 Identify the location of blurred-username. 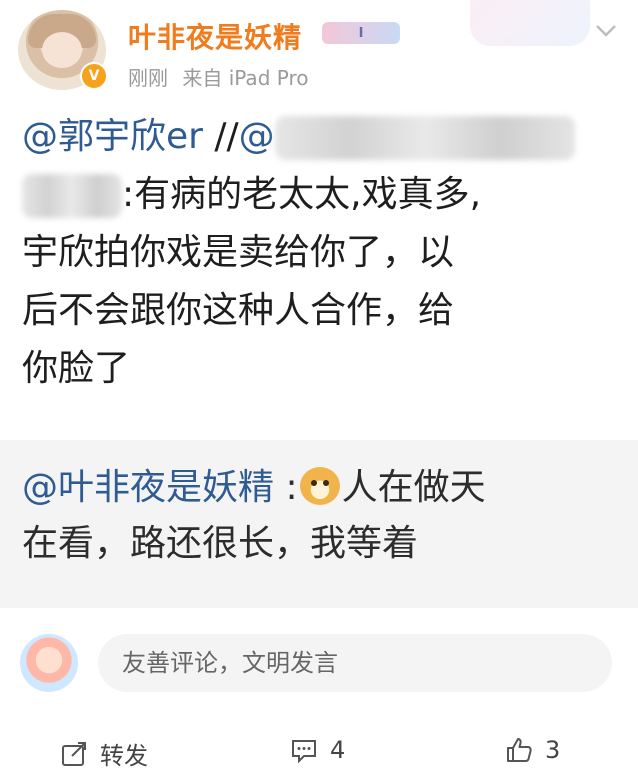
(424, 138).